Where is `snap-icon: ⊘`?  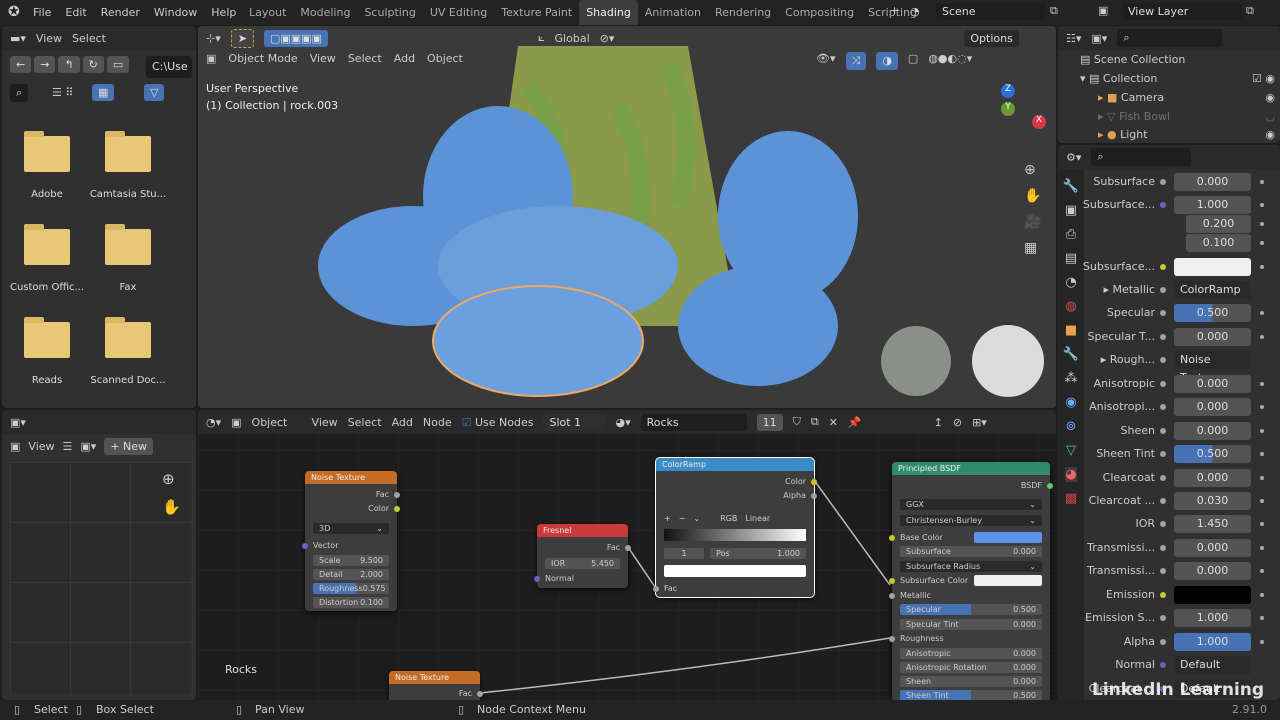 snap-icon: ⊘ is located at coordinates (957, 422).